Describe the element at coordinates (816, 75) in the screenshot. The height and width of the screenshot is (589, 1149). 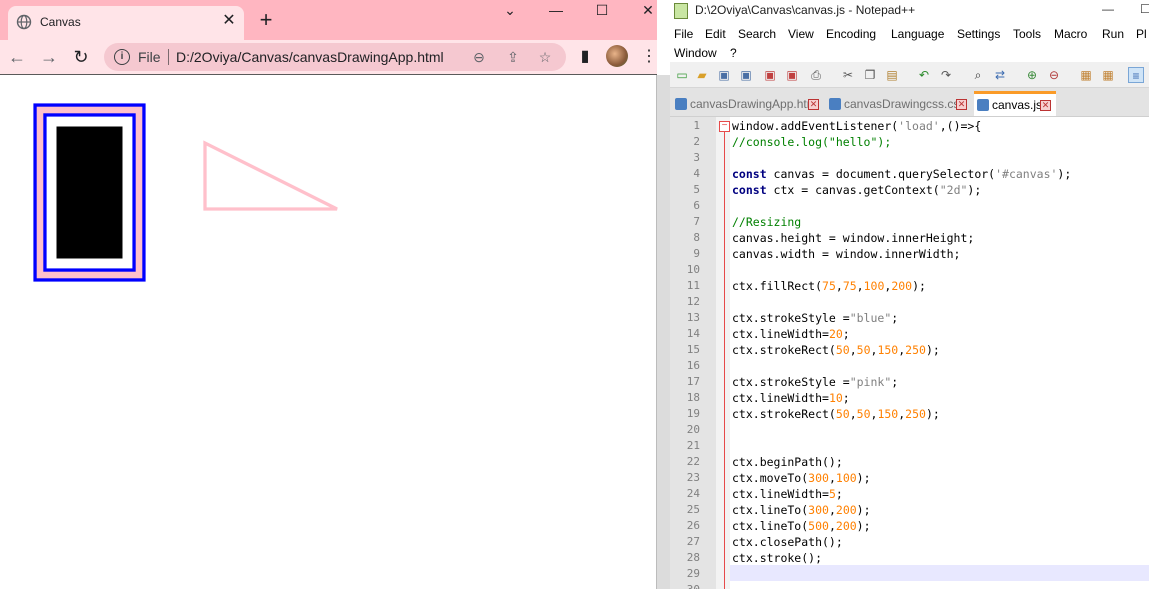
I see `print-icon: ⎙` at that location.